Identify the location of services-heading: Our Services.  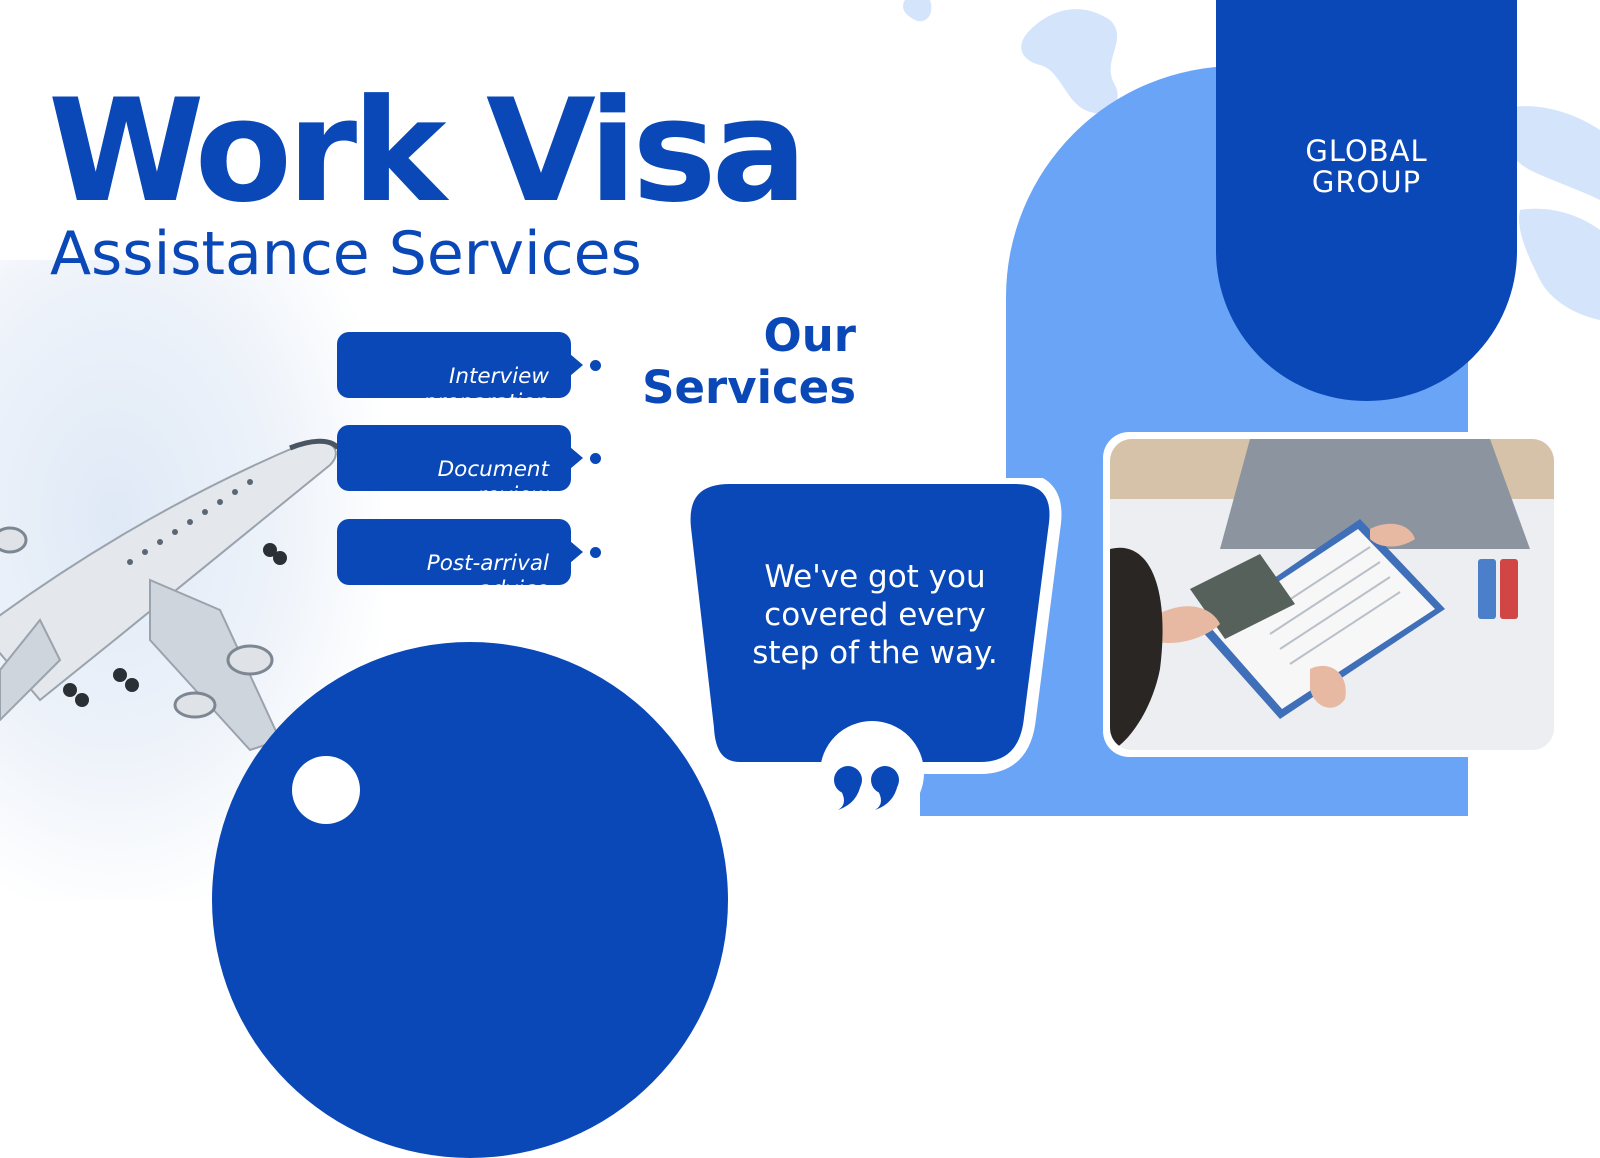
(749, 361).